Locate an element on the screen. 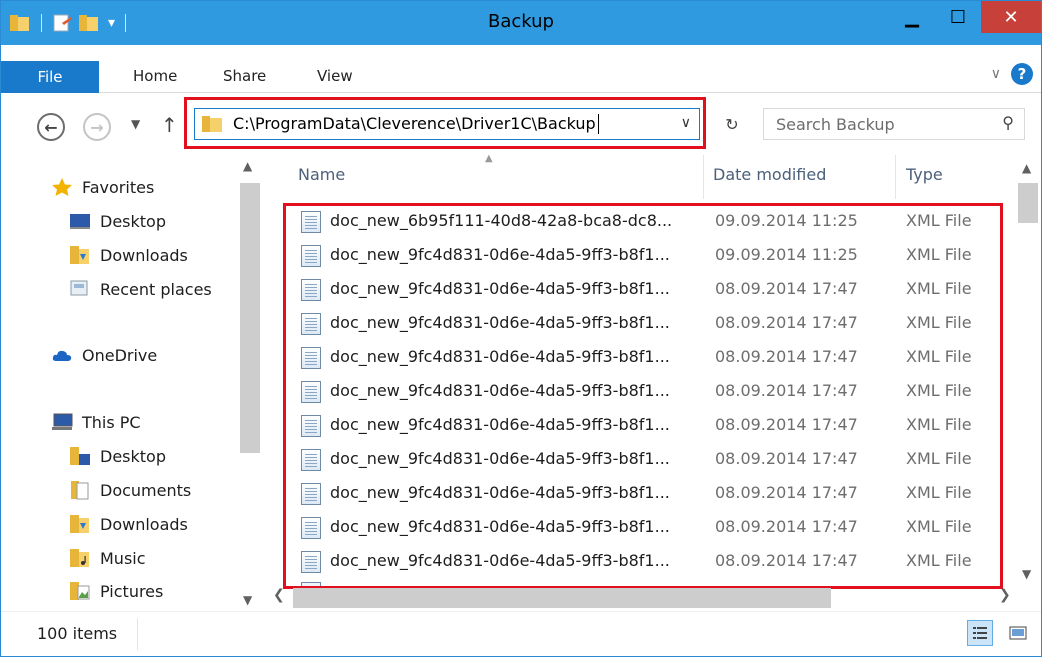  ribbon-controls: ∨ ? is located at coordinates (1012, 74).